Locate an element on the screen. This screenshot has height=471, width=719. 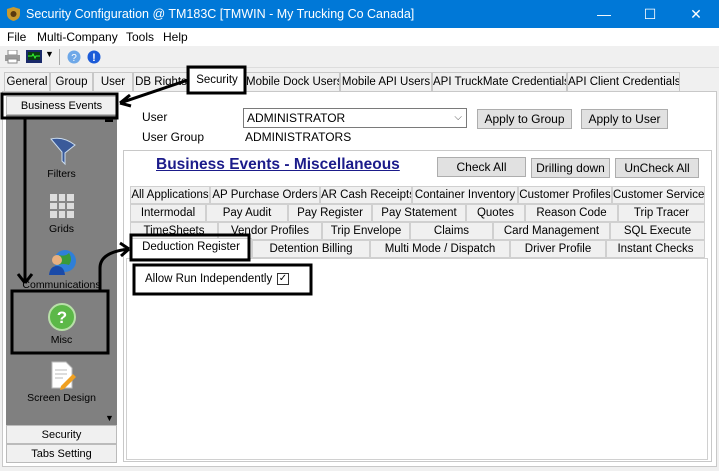
tab-api-truckmate-credentials: API TruckMate Credentials is located at coordinates (499, 81).